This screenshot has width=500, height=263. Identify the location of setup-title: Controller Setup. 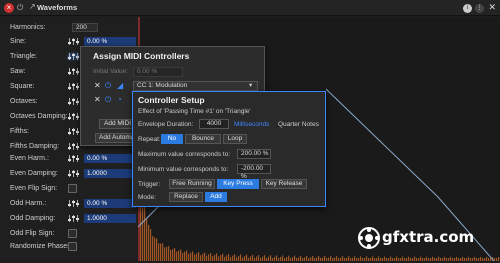
(171, 100).